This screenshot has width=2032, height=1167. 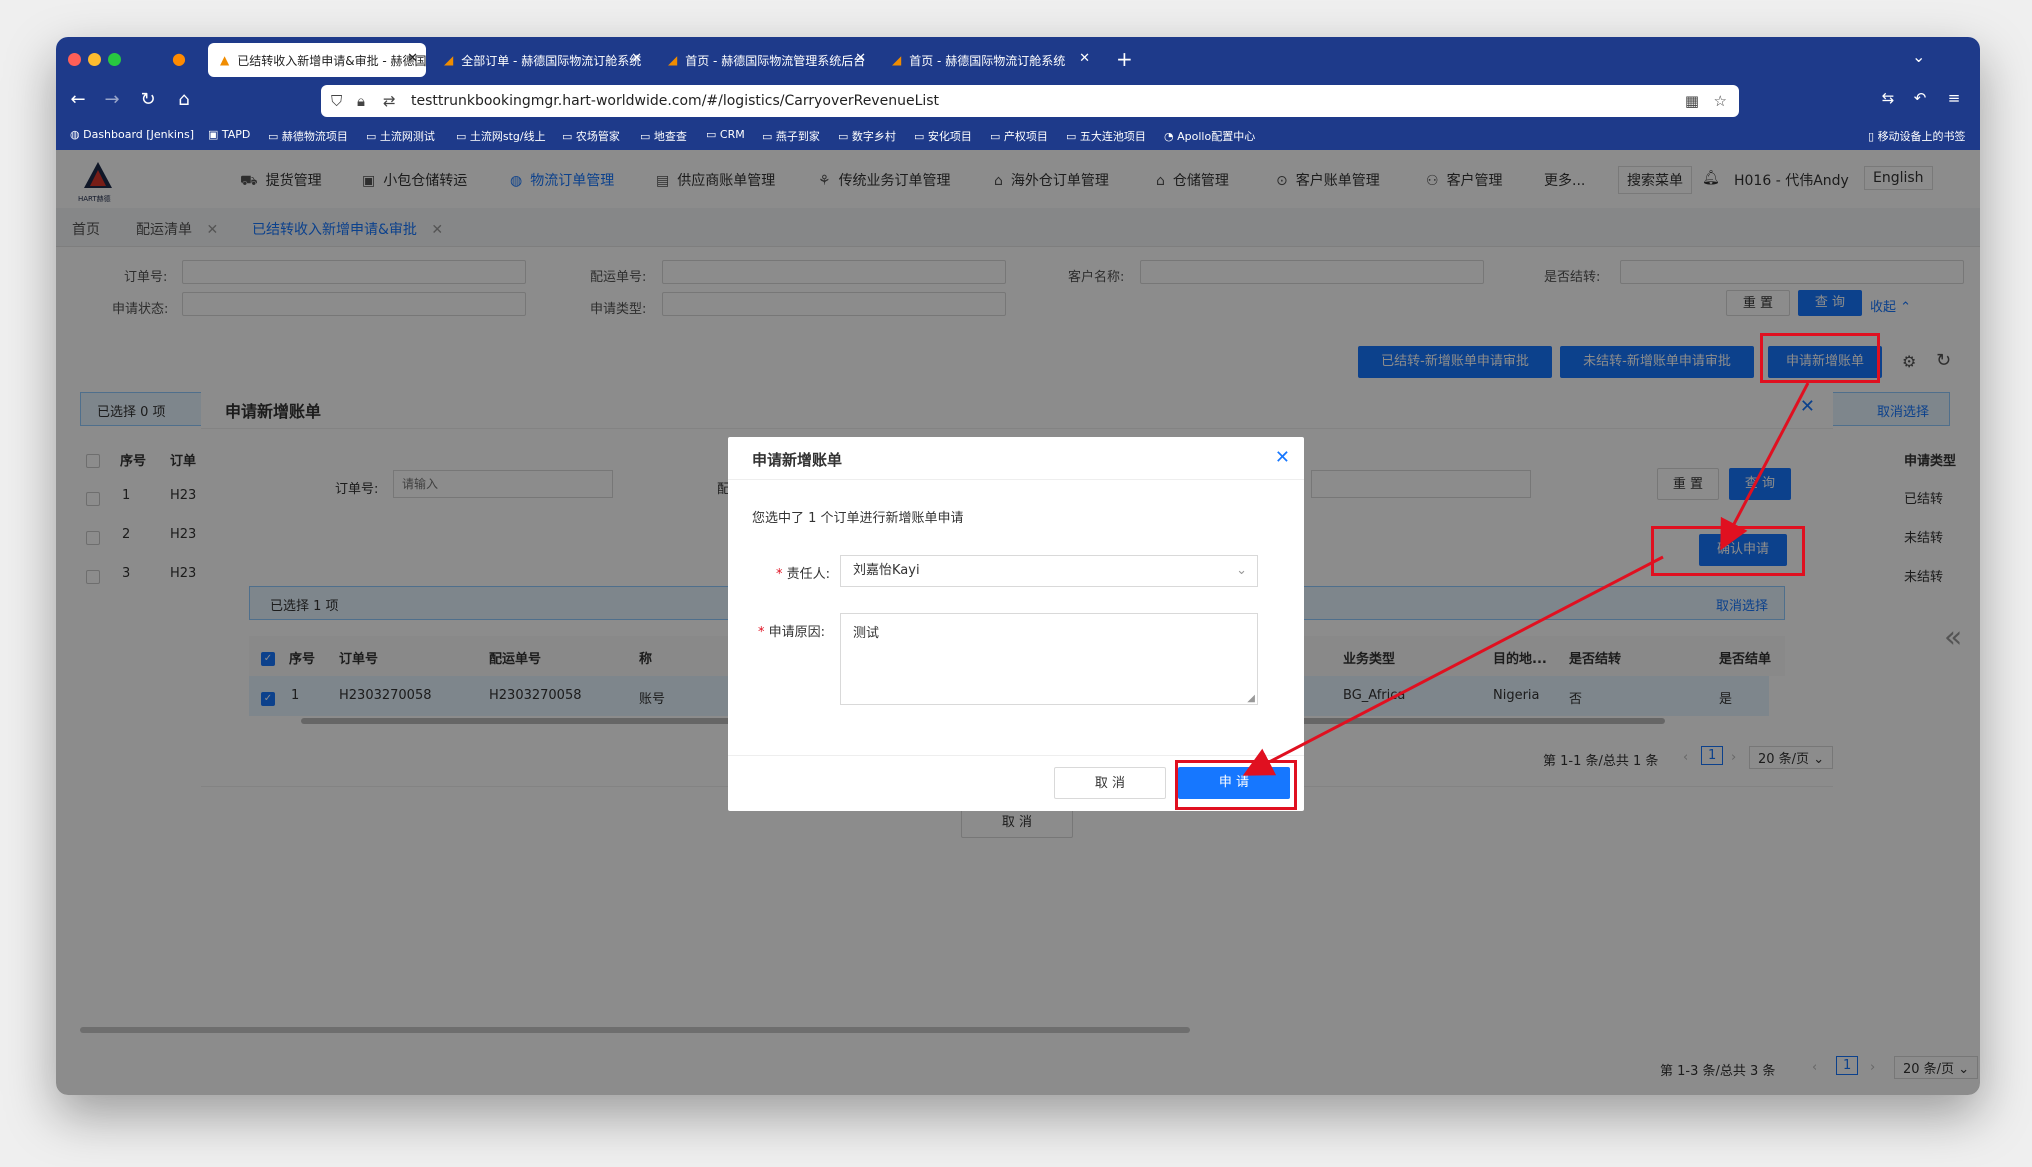 What do you see at coordinates (1765, 466) in the screenshot?
I see `arrow-to-confirm` at bounding box center [1765, 466].